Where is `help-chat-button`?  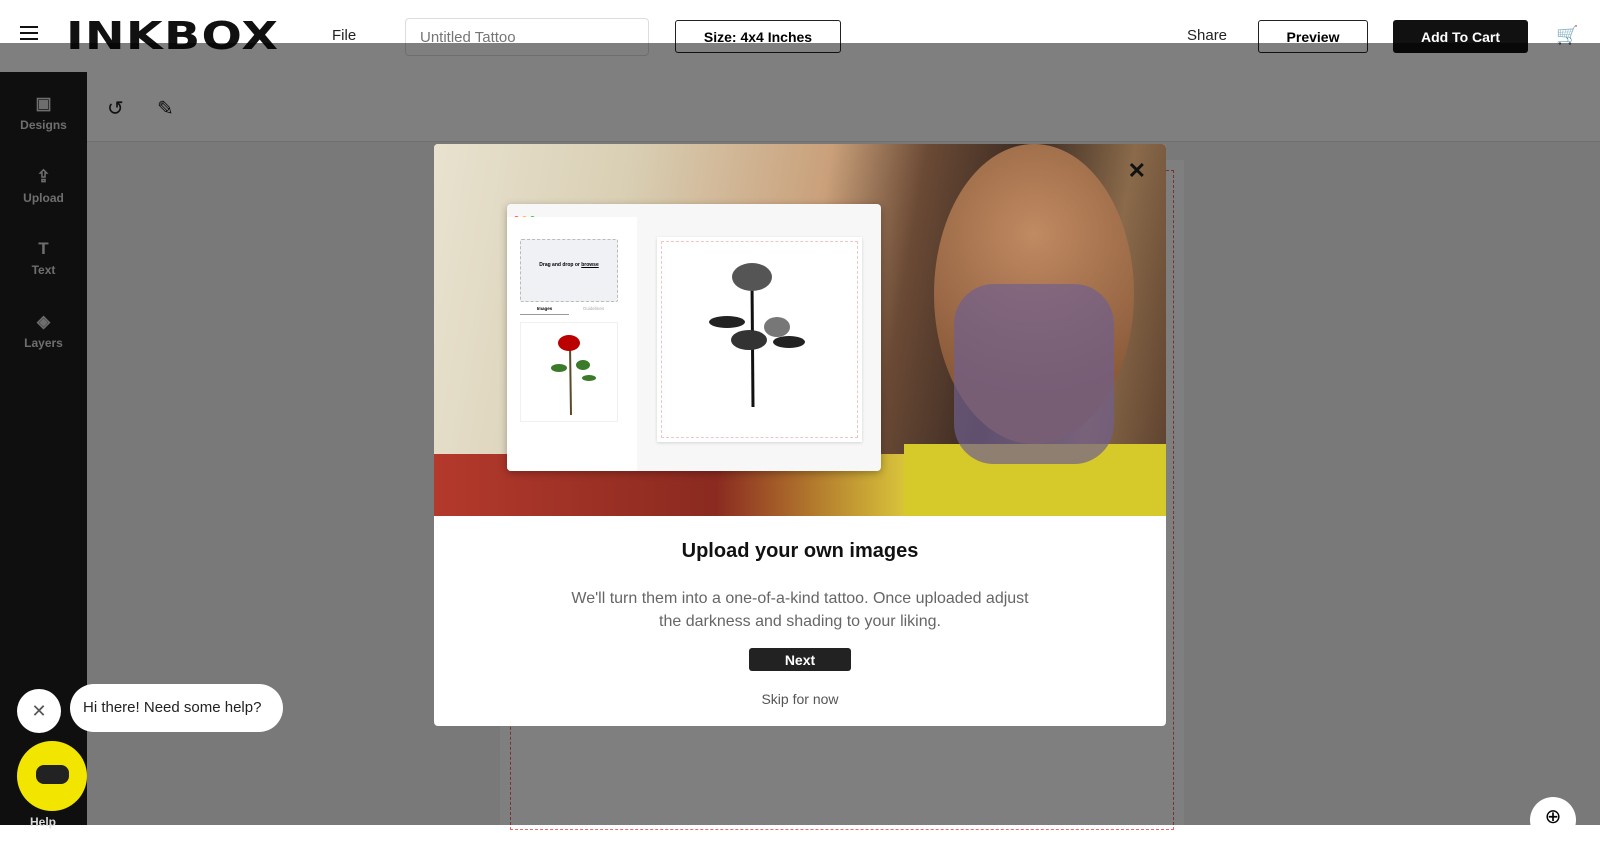
help-chat-button is located at coordinates (52, 776).